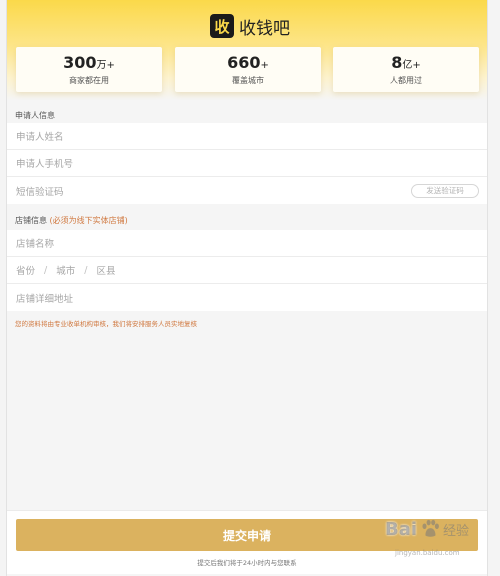 This screenshot has width=500, height=576. Describe the element at coordinates (106, 324) in the screenshot. I see `review-notice: 您的资料将由专业收单机构审核，我们将安排服务人员实地复核` at that location.